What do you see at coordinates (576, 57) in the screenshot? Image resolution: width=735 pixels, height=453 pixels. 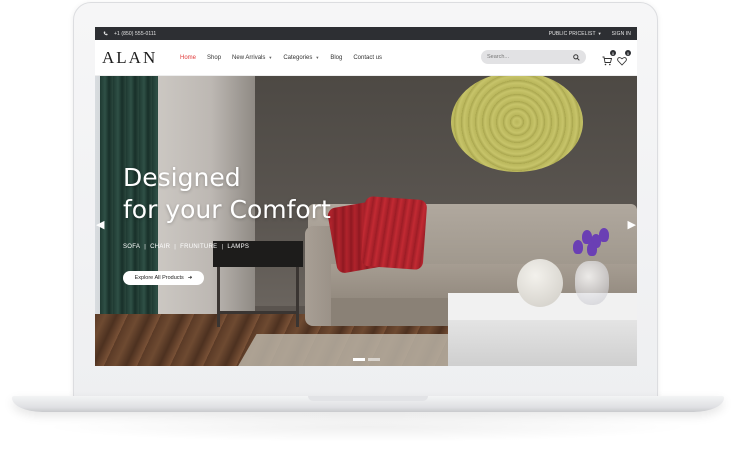 I see `search-icon` at bounding box center [576, 57].